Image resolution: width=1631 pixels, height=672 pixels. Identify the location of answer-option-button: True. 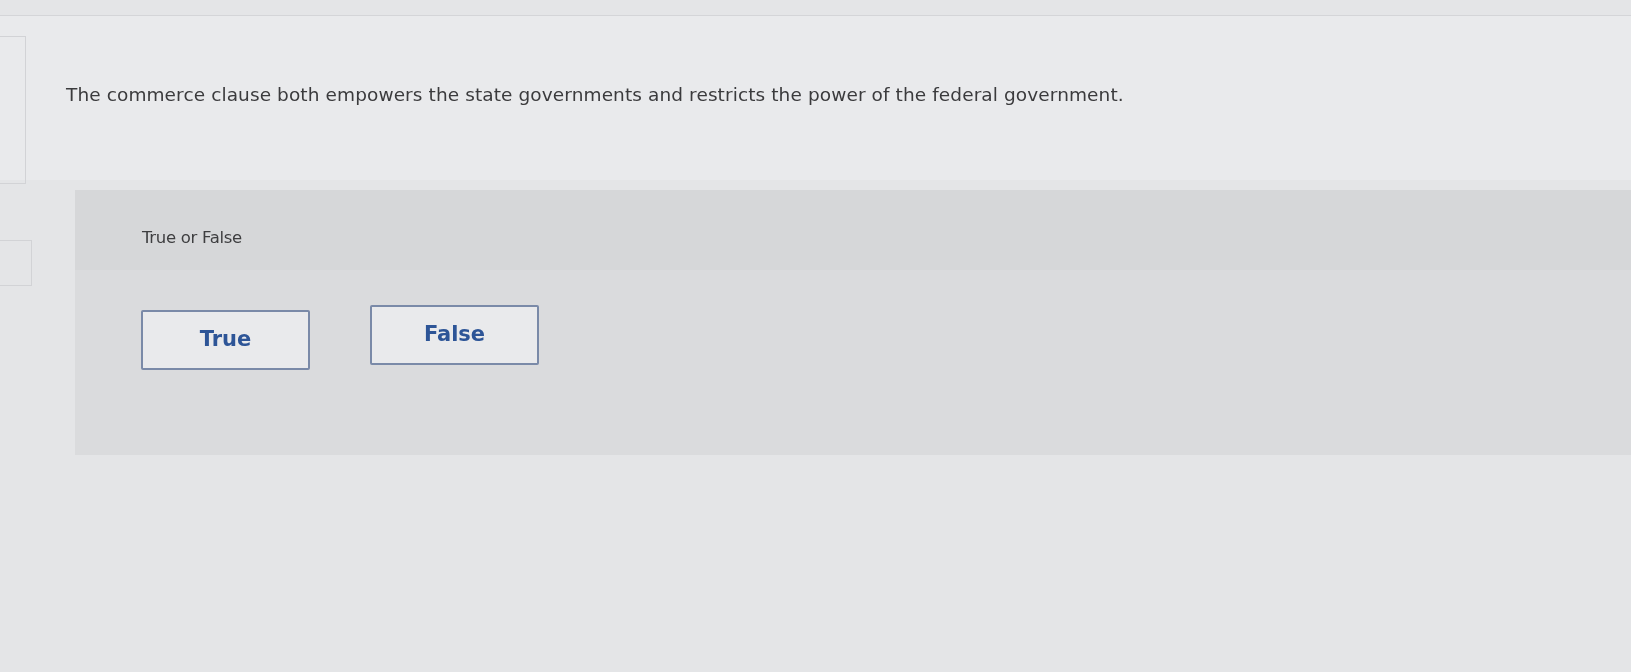
(225, 340).